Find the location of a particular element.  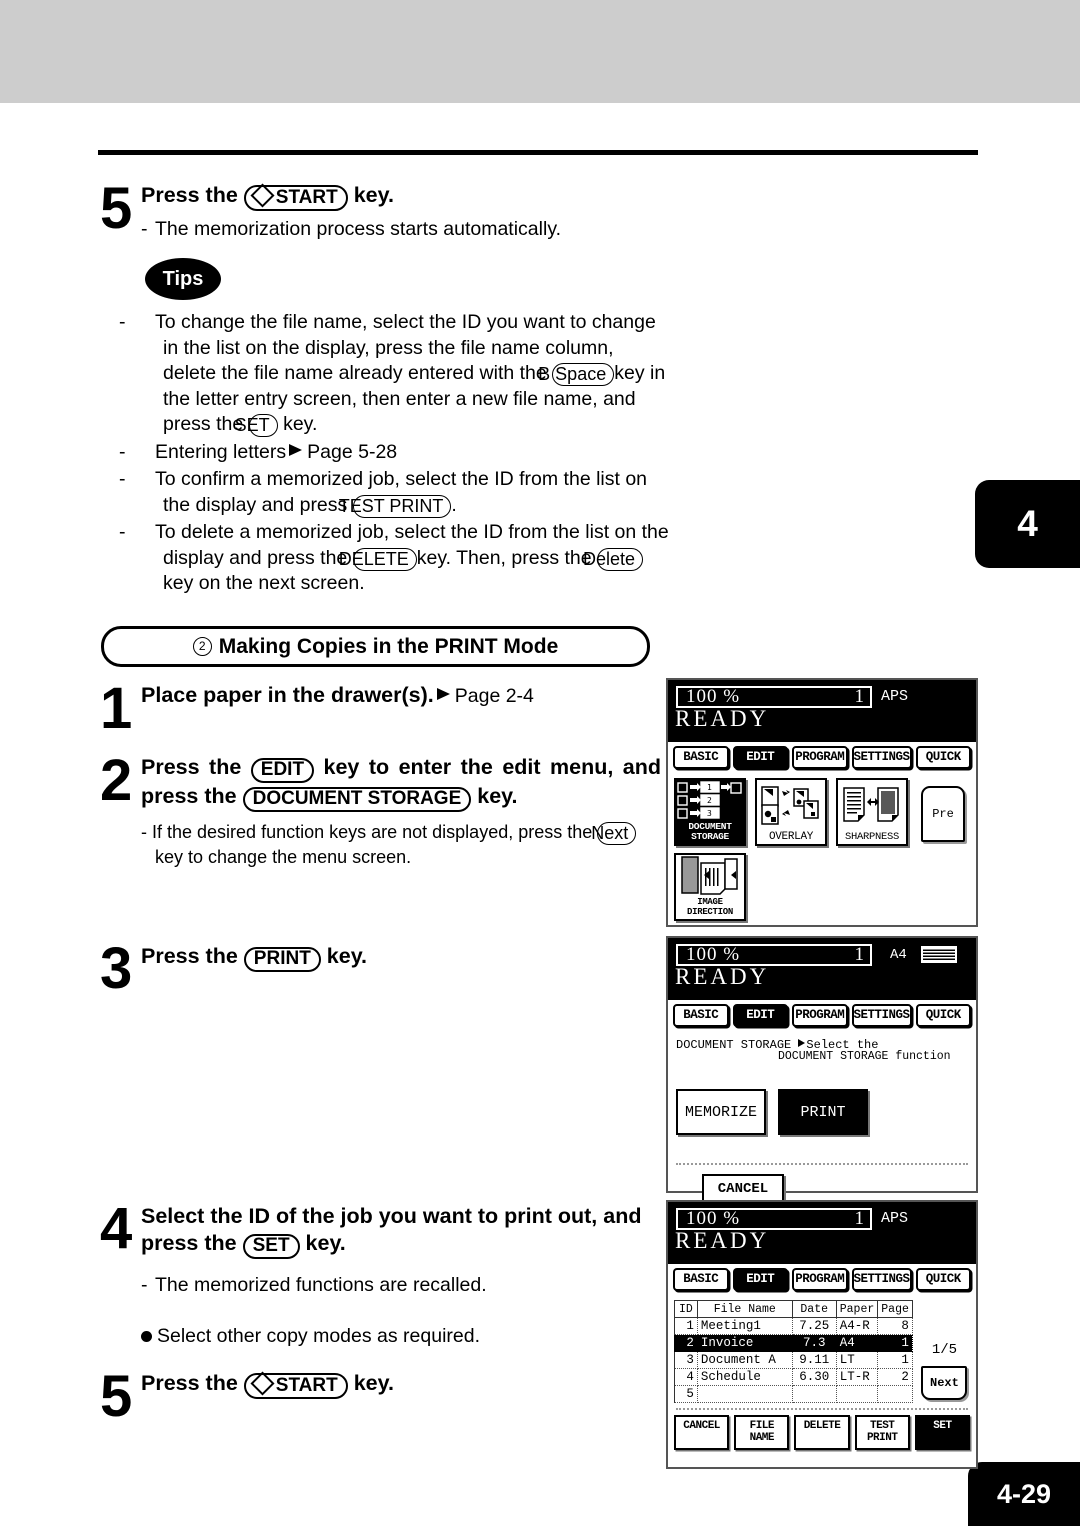

lcd2-zoom-bar: 100 % 1 is located at coordinates (774, 955).